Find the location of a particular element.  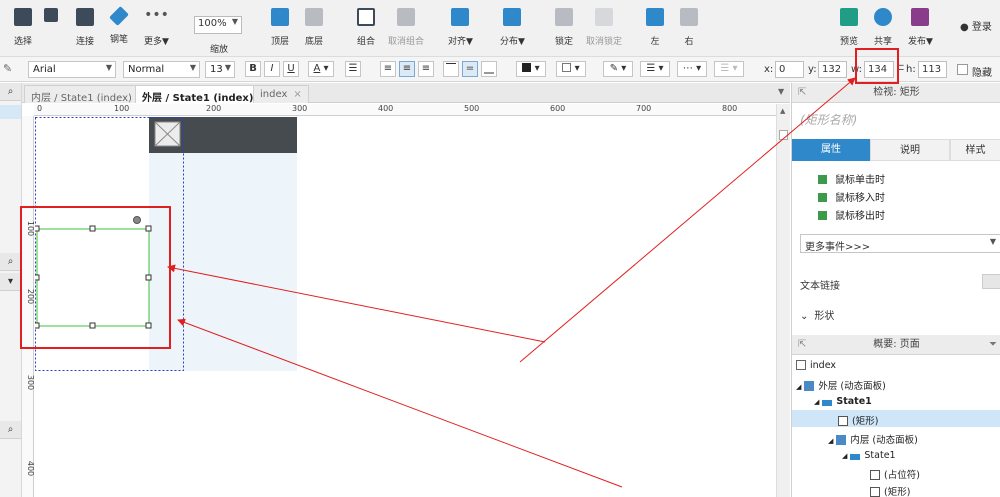

height-input: 113 is located at coordinates (932, 69).